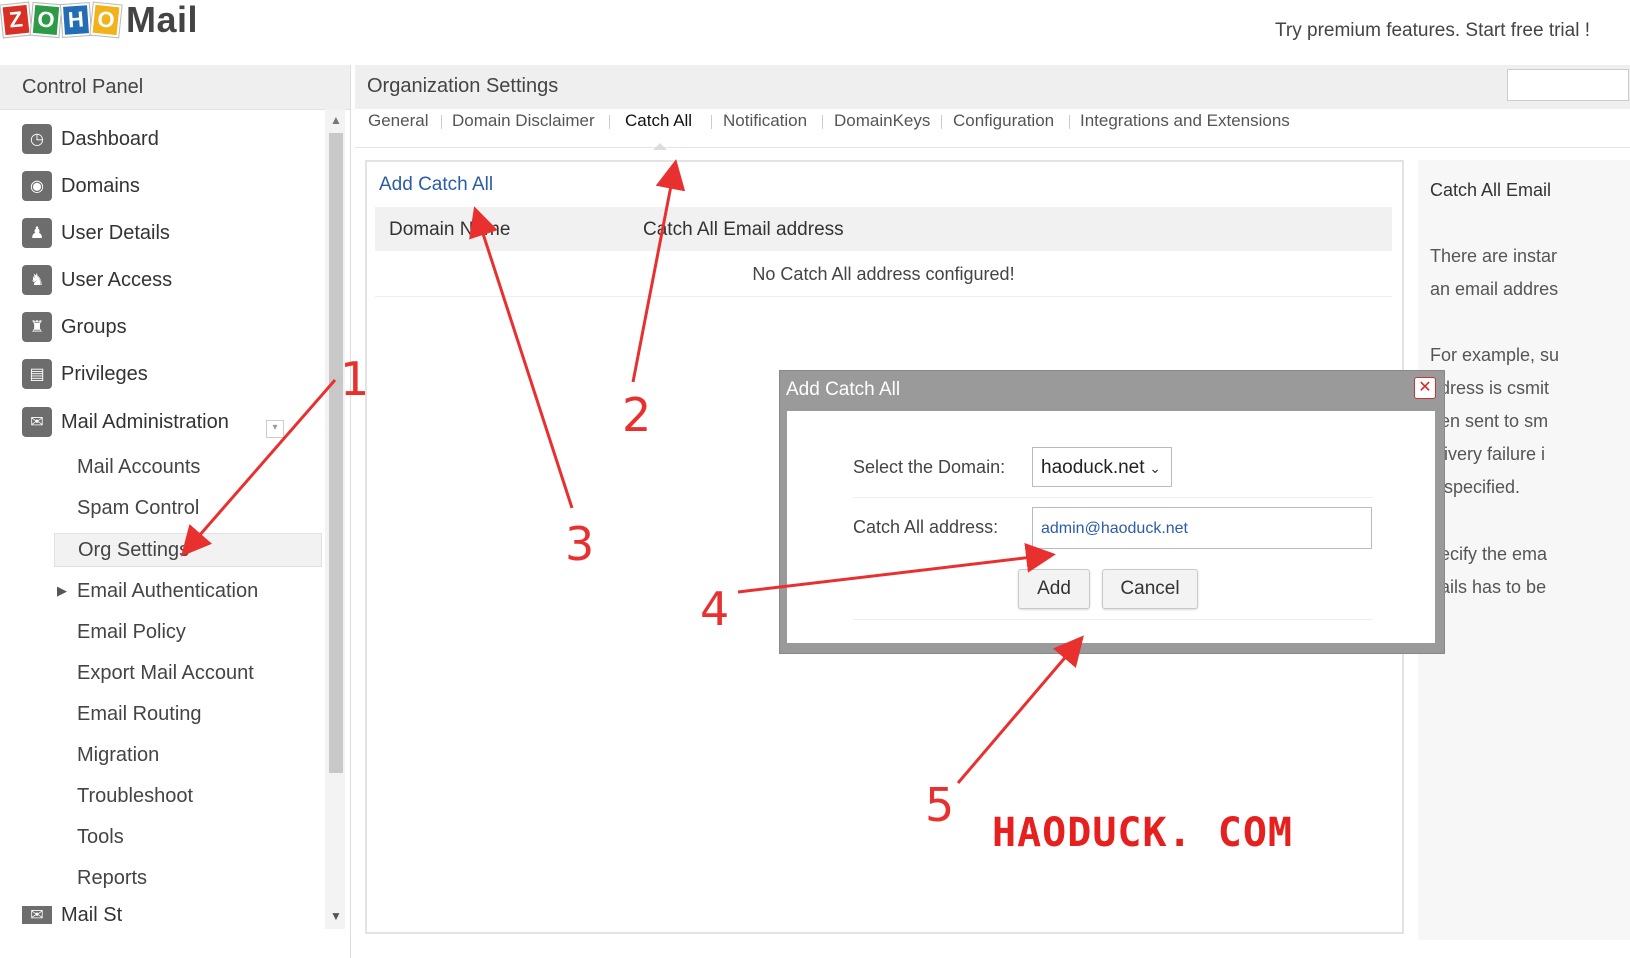 This screenshot has width=1630, height=958. Describe the element at coordinates (1155, 468) in the screenshot. I see `chevron-down-icon: ⌄` at that location.